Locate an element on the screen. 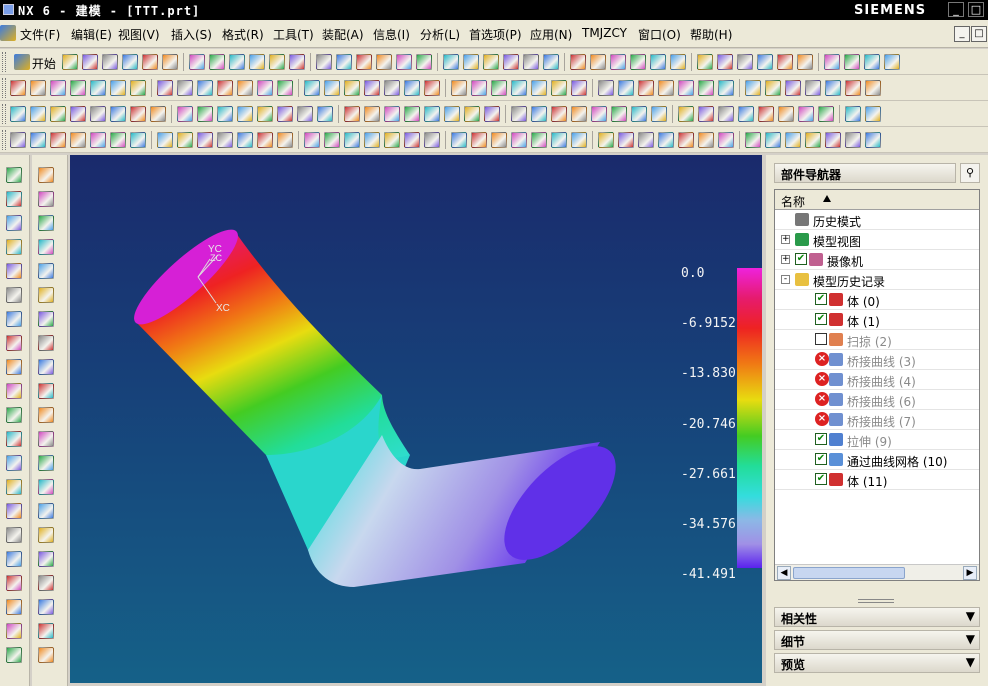 The height and width of the screenshot is (686, 988). tree-node: + 模型视图 is located at coordinates (877, 240).